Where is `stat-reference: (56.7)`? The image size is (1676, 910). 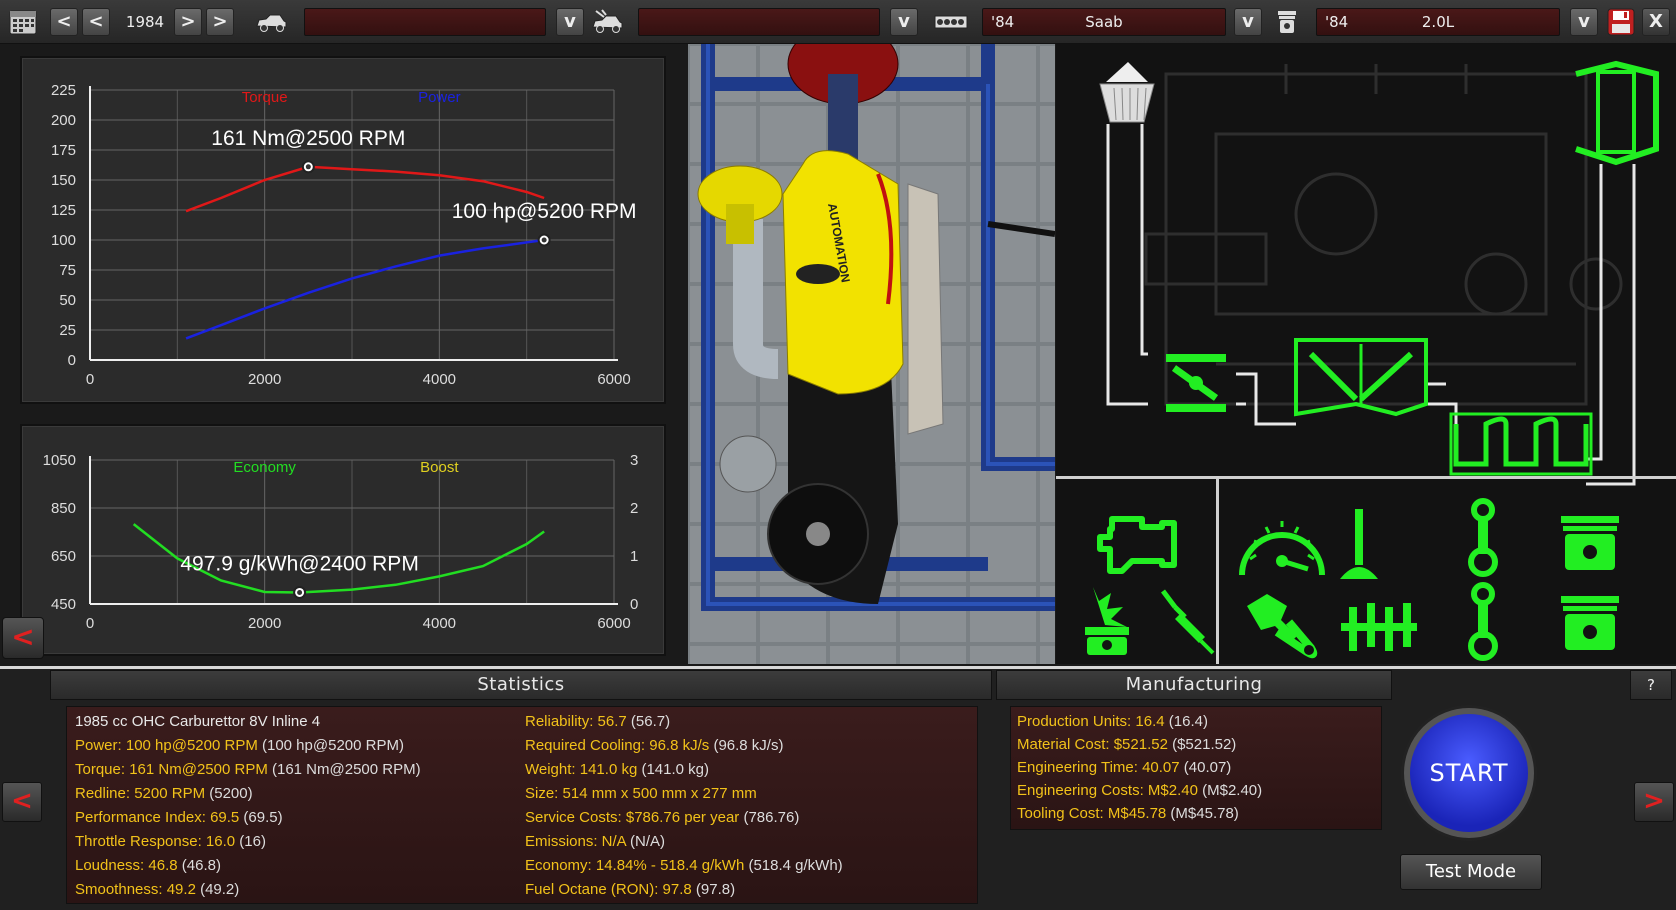 stat-reference: (56.7) is located at coordinates (648, 721).